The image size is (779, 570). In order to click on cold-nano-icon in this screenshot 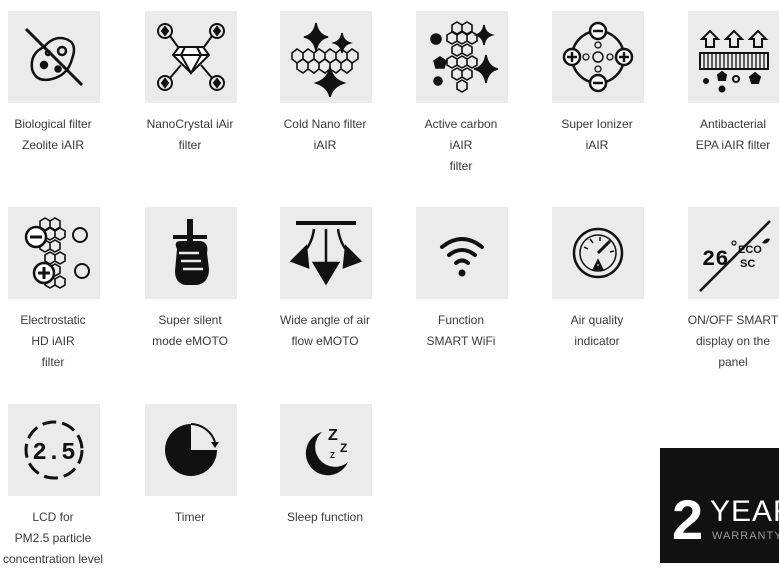, I will do `click(325, 59)`.